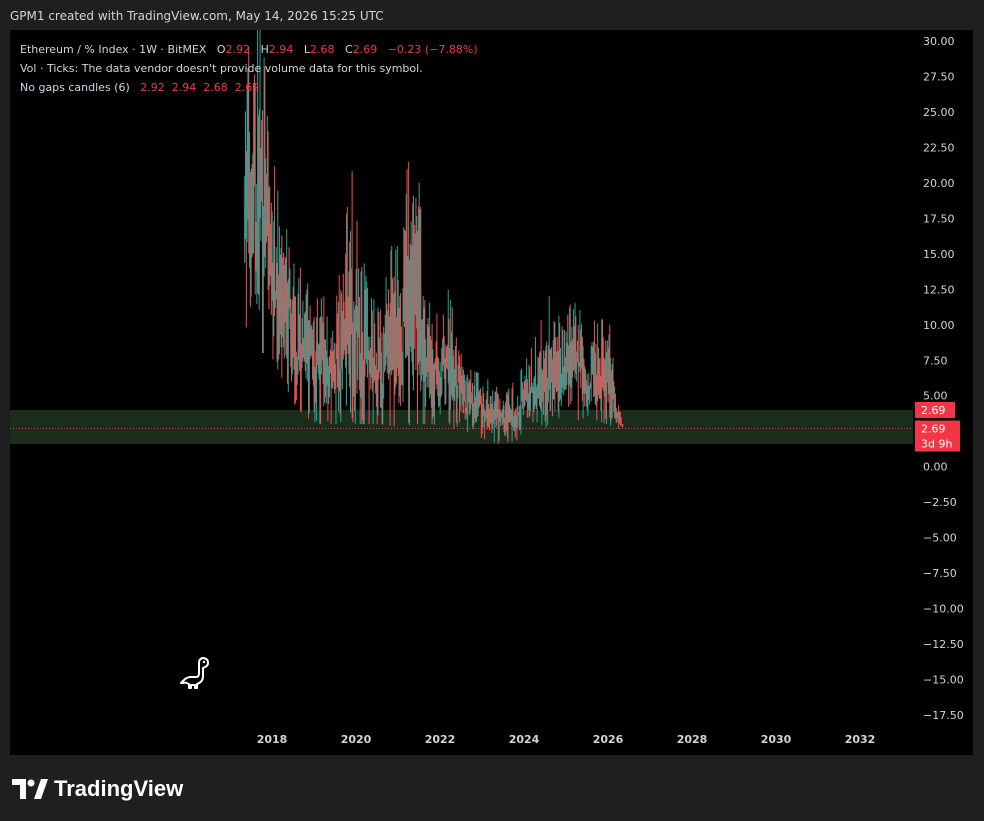  I want to click on dino-icon, so click(196, 672).